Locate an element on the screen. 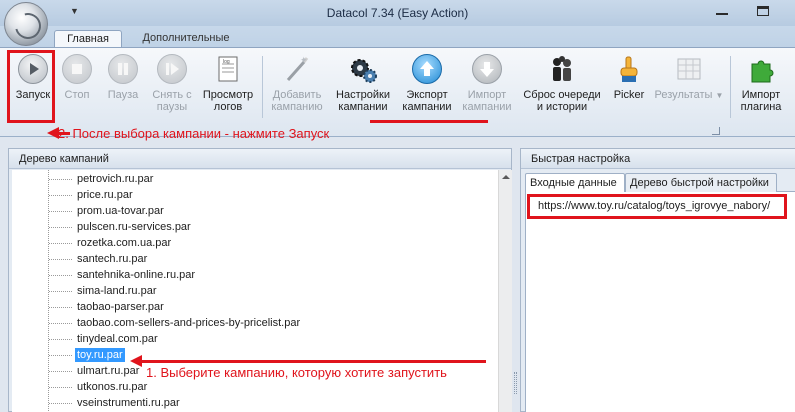  stop-button: Стоп is located at coordinates (77, 77).